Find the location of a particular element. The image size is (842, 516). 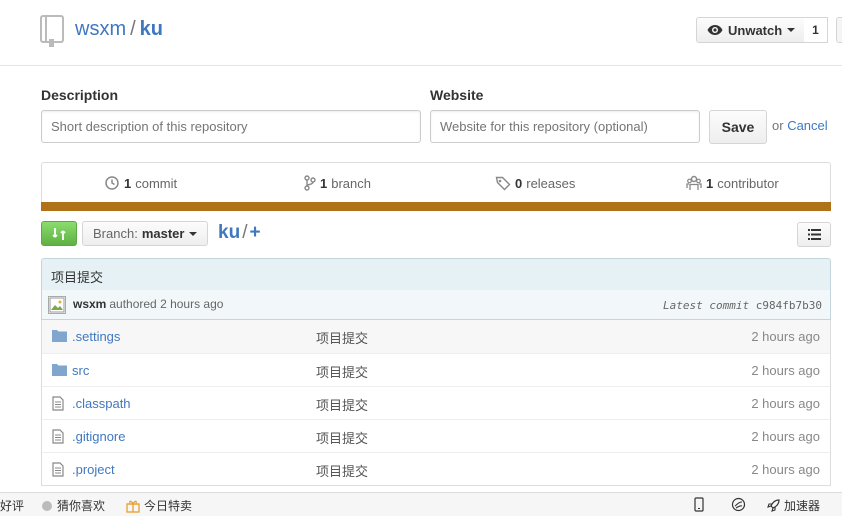

releases-count: 0 is located at coordinates (519, 183).